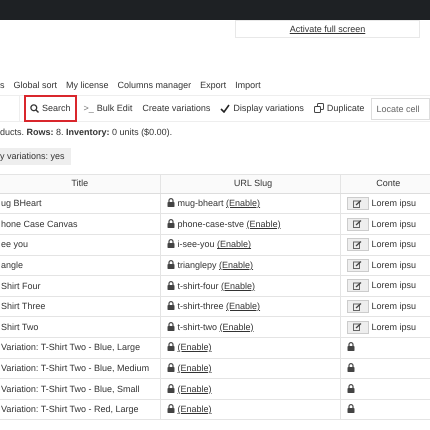 The height and width of the screenshot is (430, 430). What do you see at coordinates (89, 108) in the screenshot?
I see `terminal-icon: >_` at bounding box center [89, 108].